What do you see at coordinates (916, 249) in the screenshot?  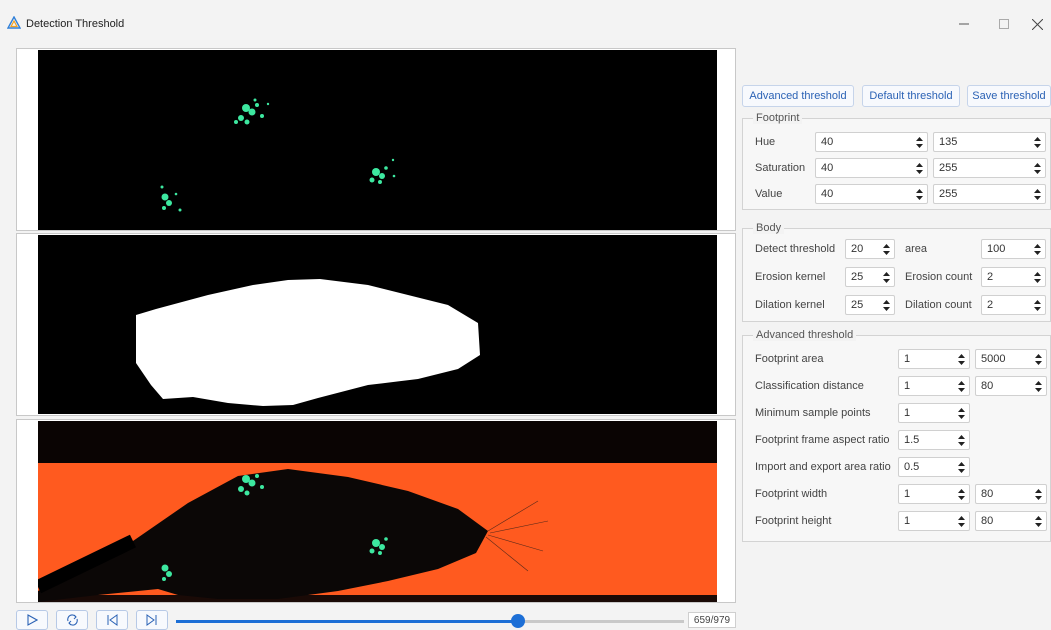 I see `area-label: area` at bounding box center [916, 249].